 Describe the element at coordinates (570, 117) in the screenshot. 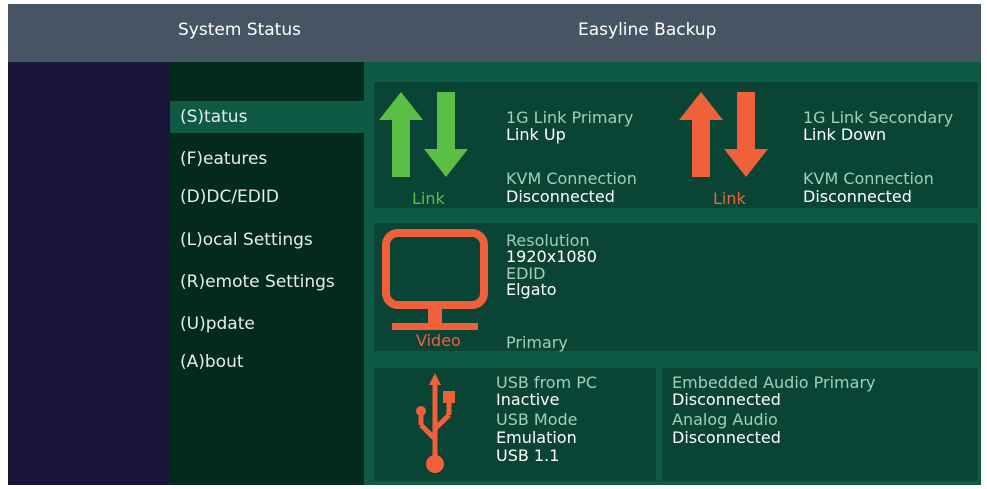

I see `link-primary-title: 1G Link Primary` at that location.